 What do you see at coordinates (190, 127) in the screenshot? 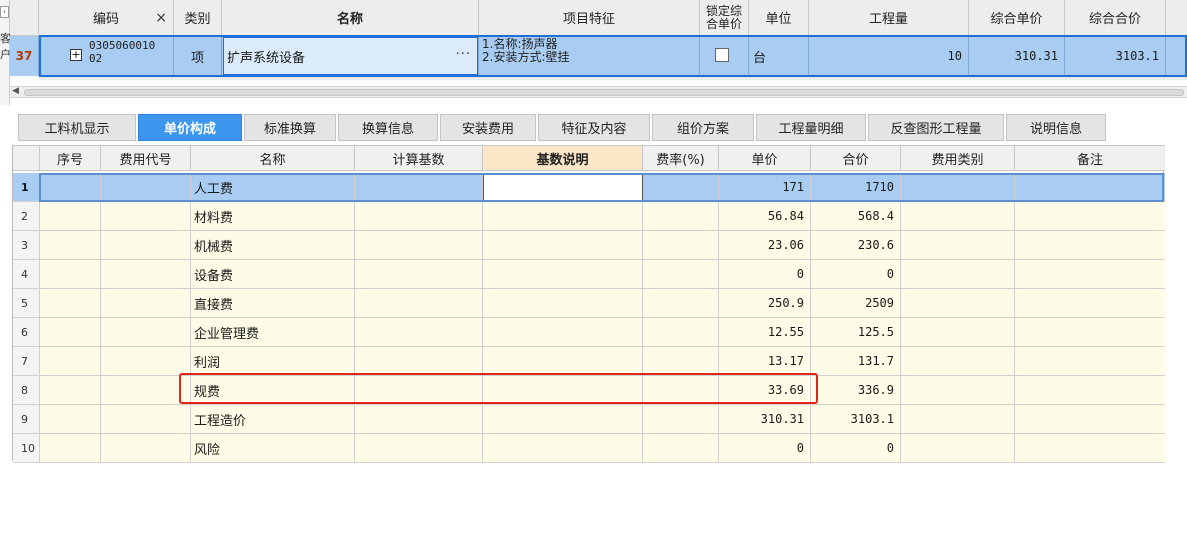
I see `tab-unit-price-composition: 单价构成` at bounding box center [190, 127].